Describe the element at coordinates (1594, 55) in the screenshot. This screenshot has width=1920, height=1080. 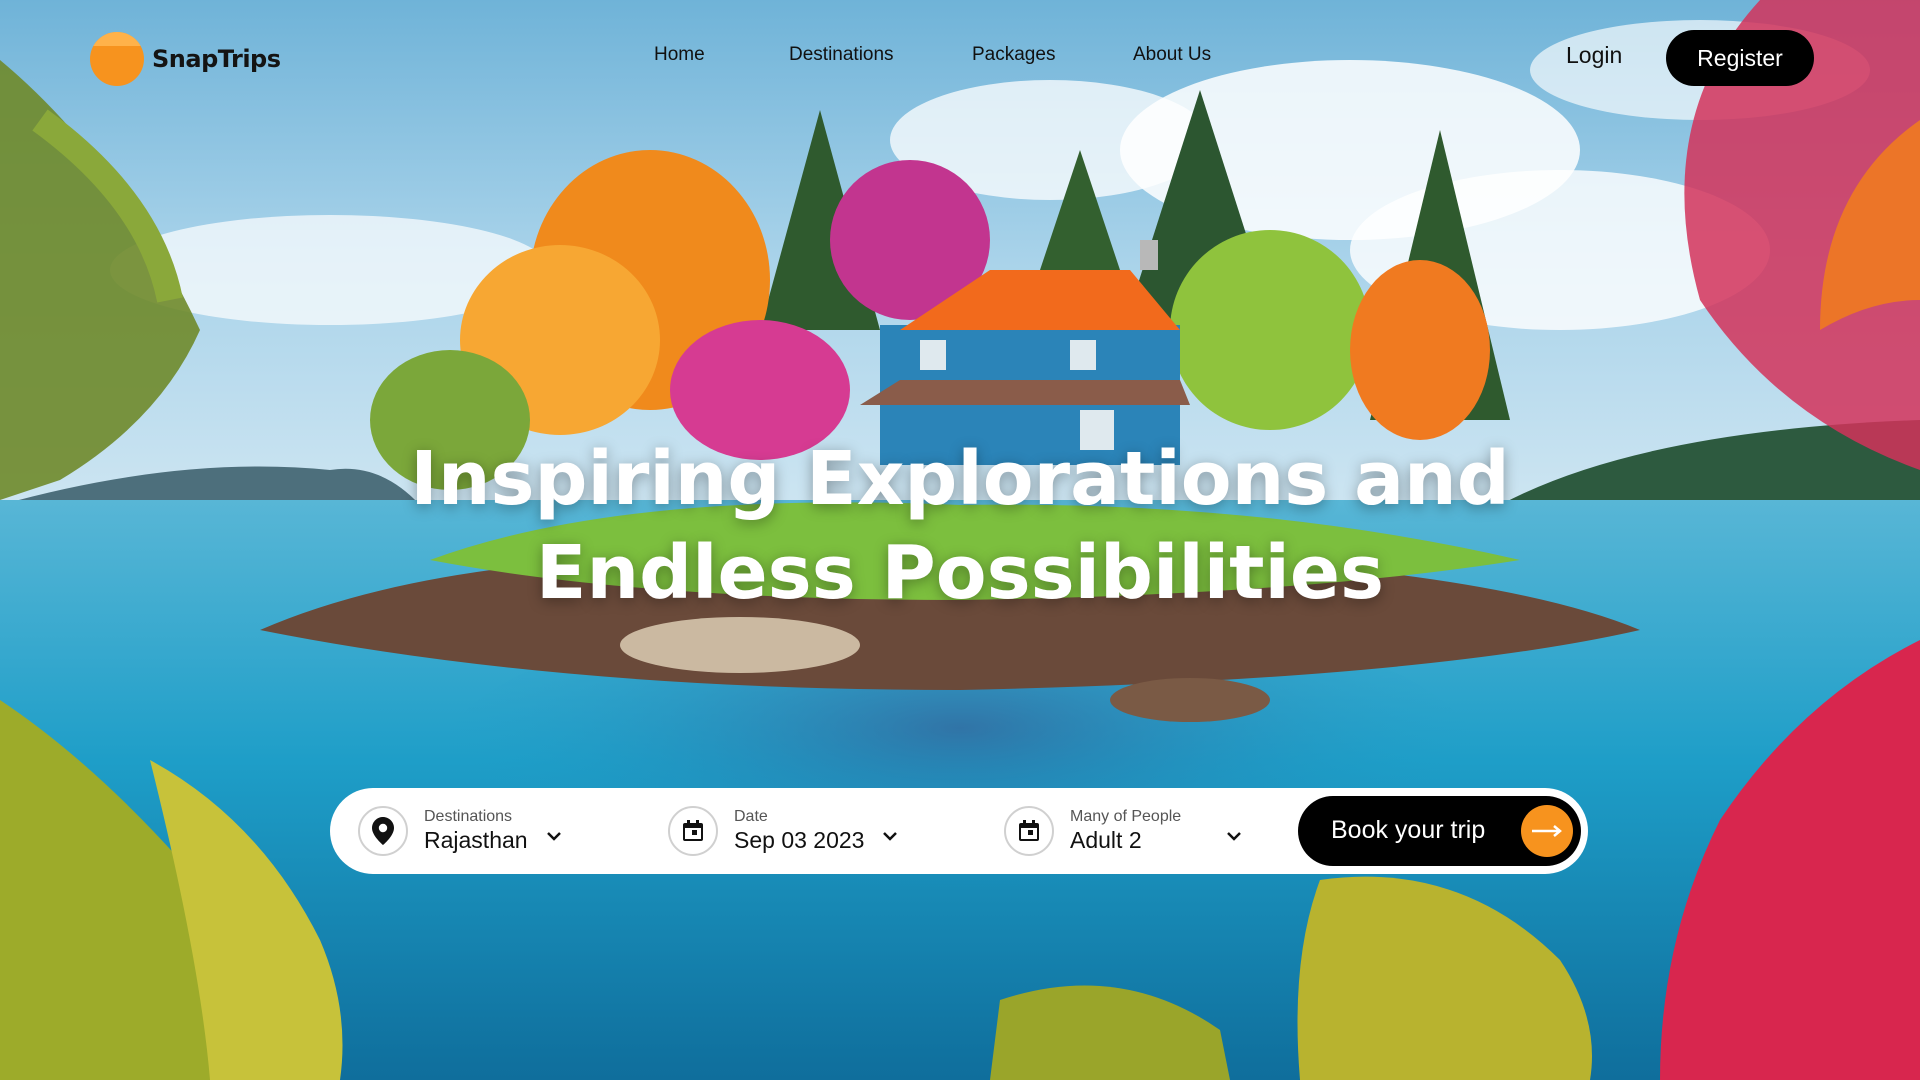
I see `login-link: Login` at that location.